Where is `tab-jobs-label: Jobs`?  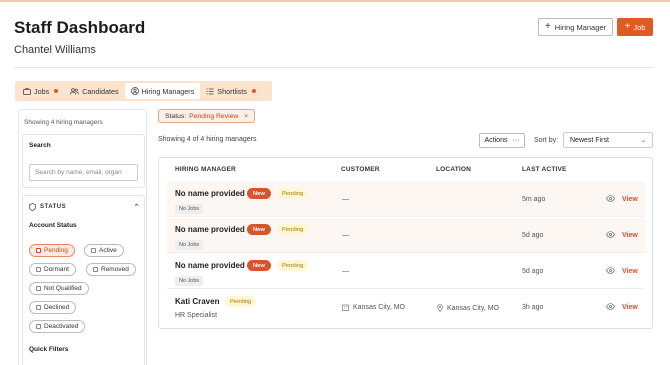 tab-jobs-label: Jobs is located at coordinates (42, 91).